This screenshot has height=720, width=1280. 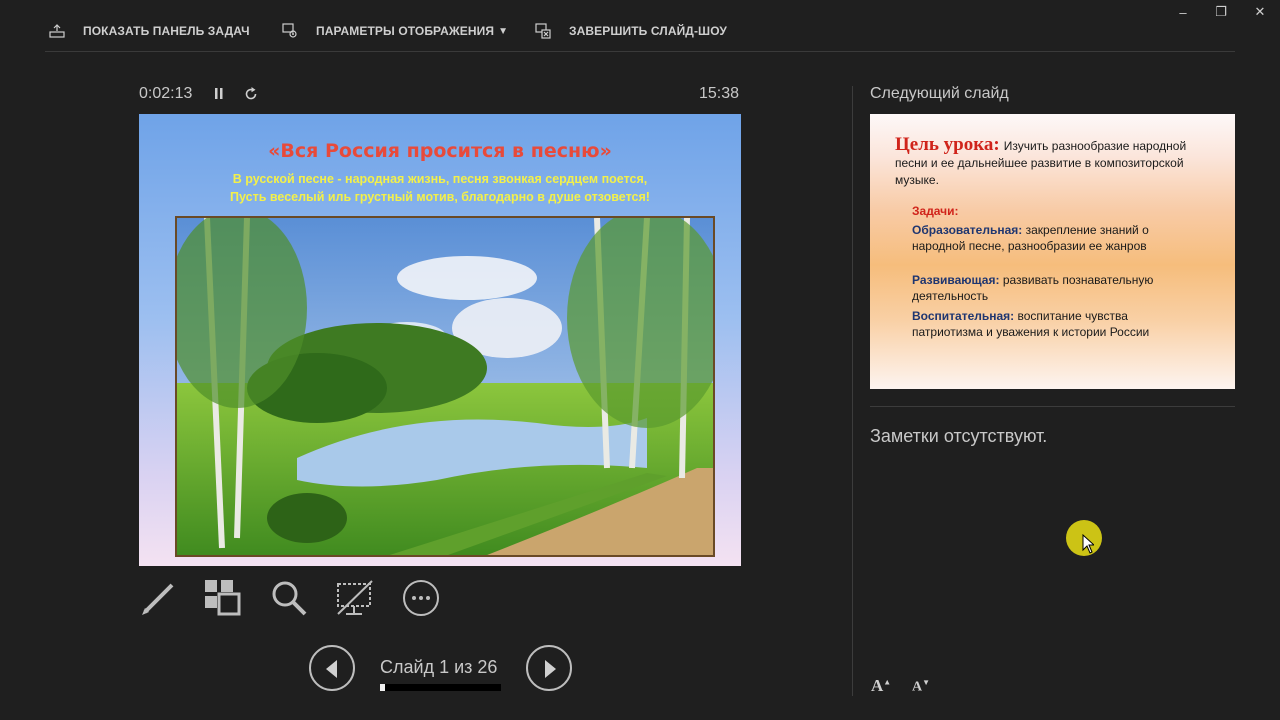 I want to click on pen-tool-button, so click(x=159, y=598).